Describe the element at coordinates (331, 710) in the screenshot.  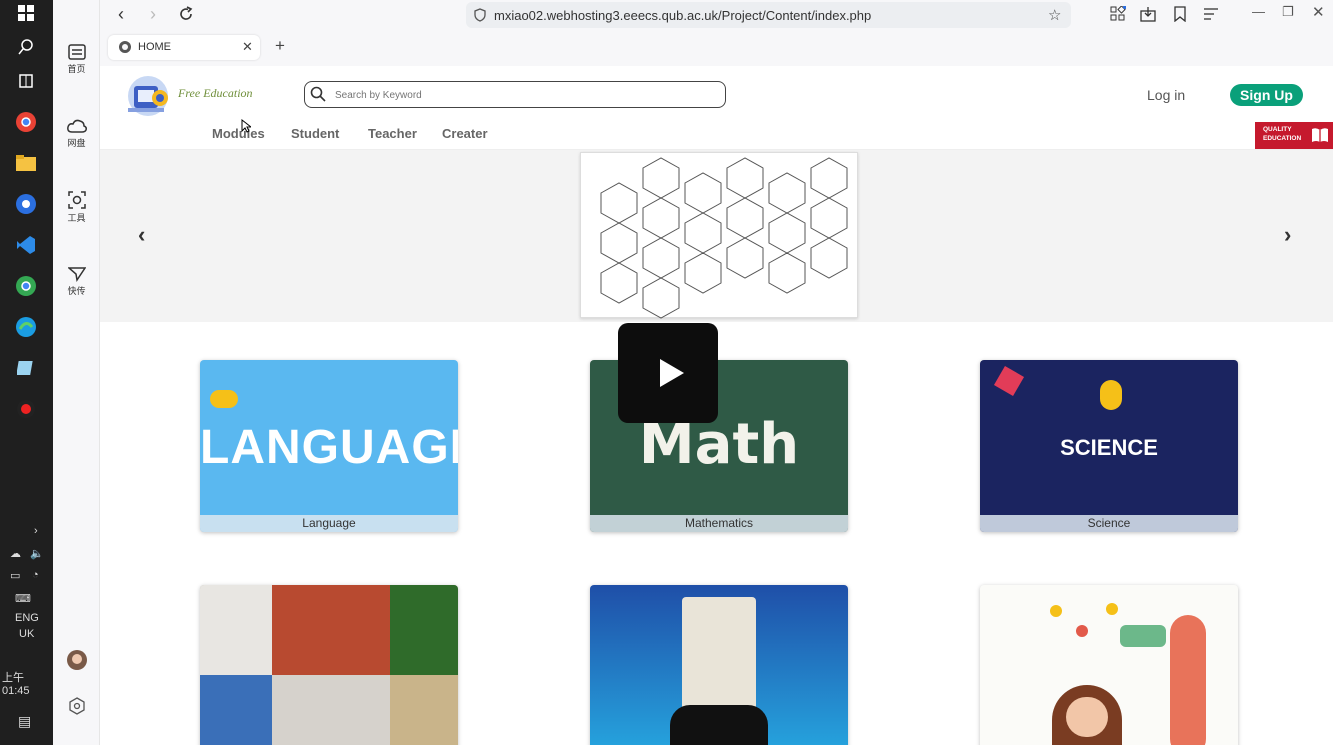
I see `crowd-image` at that location.